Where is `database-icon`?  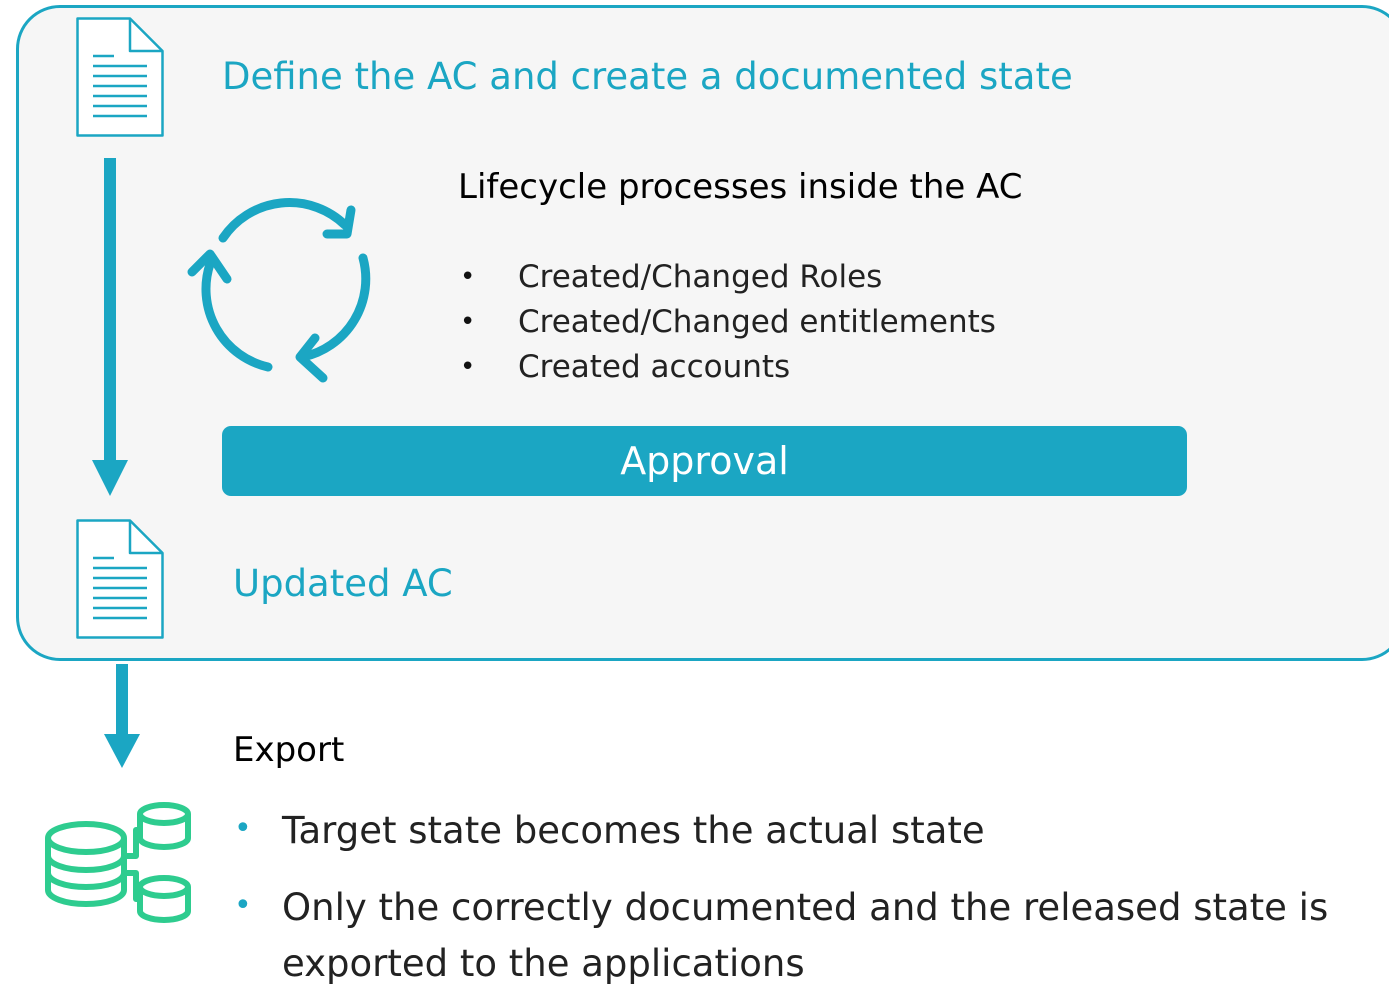
database-icon is located at coordinates (118, 862).